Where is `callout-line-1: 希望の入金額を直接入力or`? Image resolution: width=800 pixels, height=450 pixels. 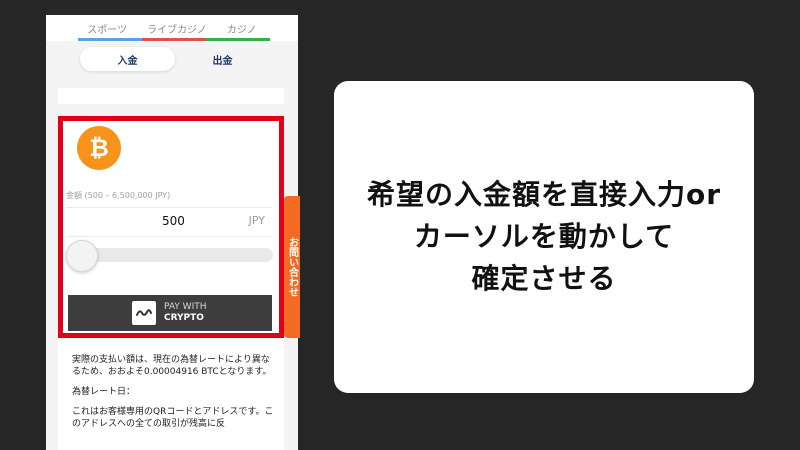
callout-line-1: 希望の入金額を直接入力or is located at coordinates (544, 194).